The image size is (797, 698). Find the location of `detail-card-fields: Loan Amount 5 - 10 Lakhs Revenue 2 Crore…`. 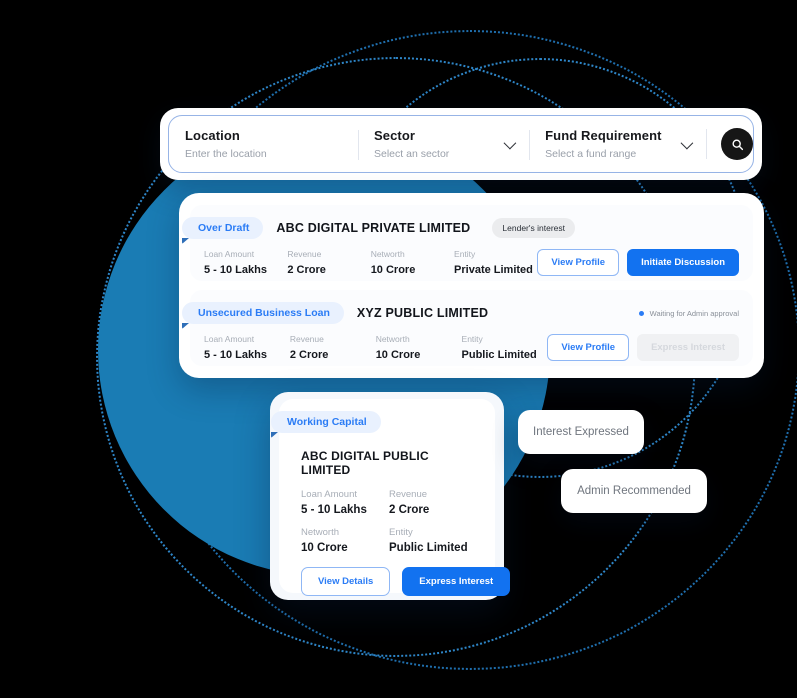

detail-card-fields: Loan Amount 5 - 10 Lakhs Revenue 2 Crore… is located at coordinates (389, 527).